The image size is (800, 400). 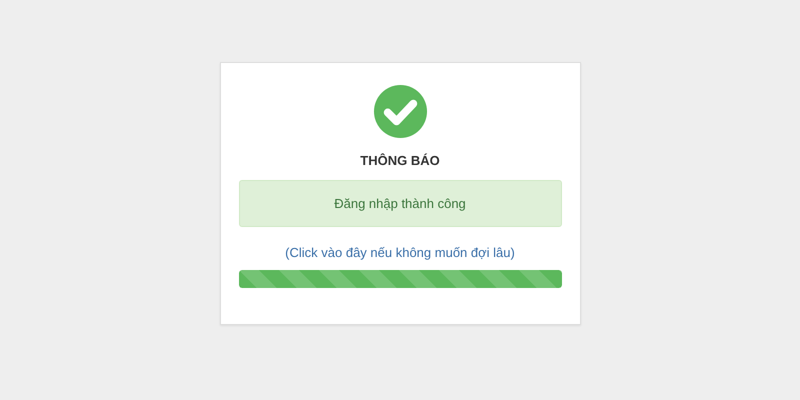 I want to click on dialog-title: THÔNG BÁO, so click(x=400, y=160).